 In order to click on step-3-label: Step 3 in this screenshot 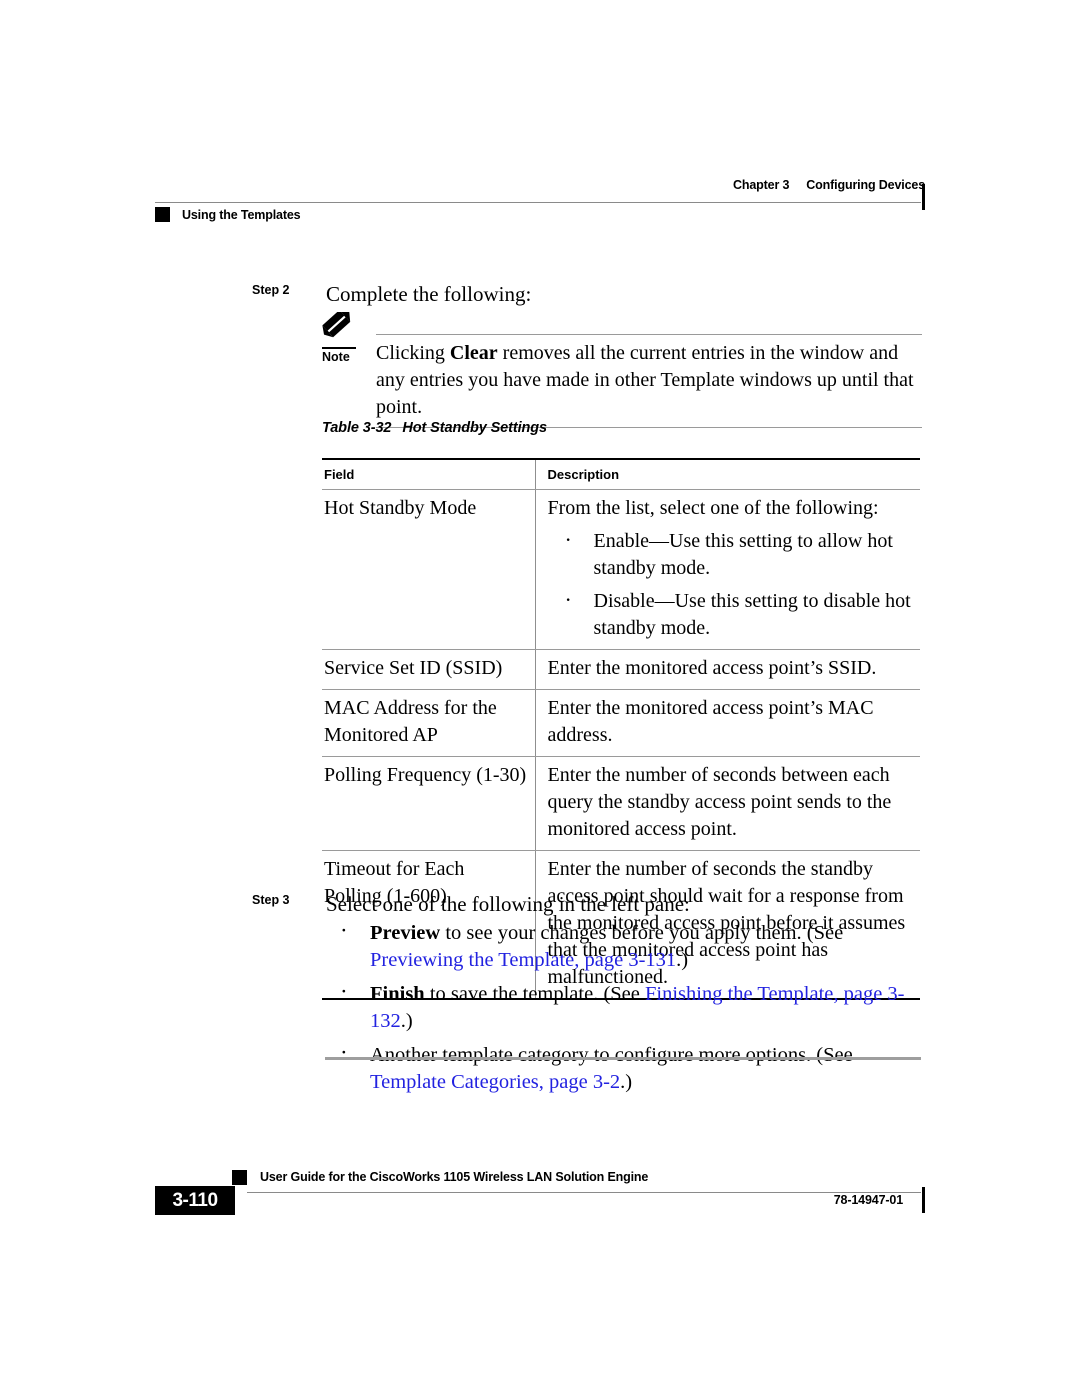, I will do `click(271, 900)`.